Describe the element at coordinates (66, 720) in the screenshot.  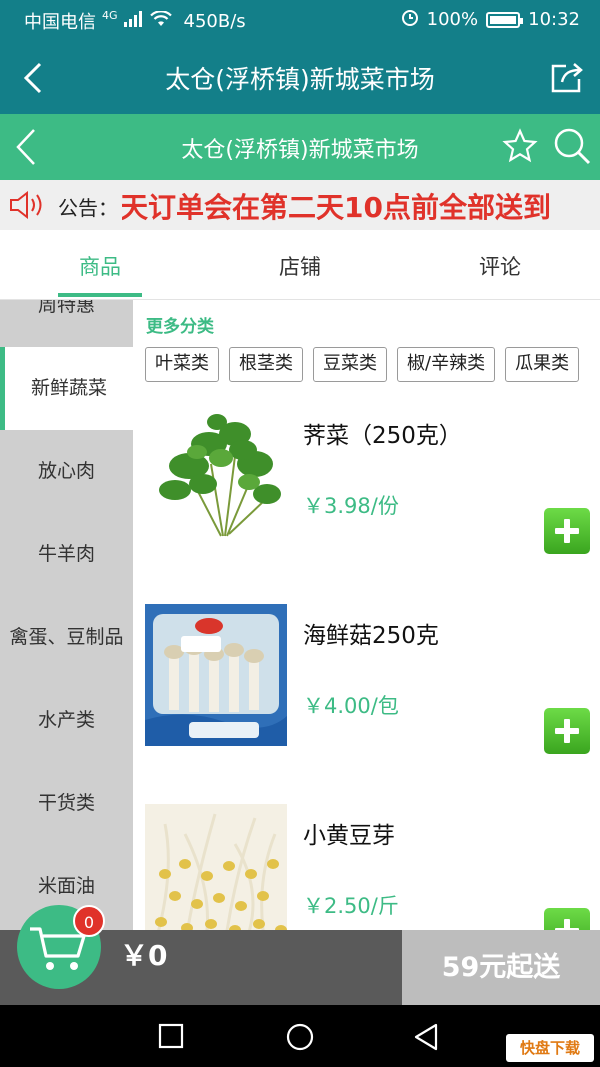
I see `sidebar-item-seafood: 水产类` at that location.